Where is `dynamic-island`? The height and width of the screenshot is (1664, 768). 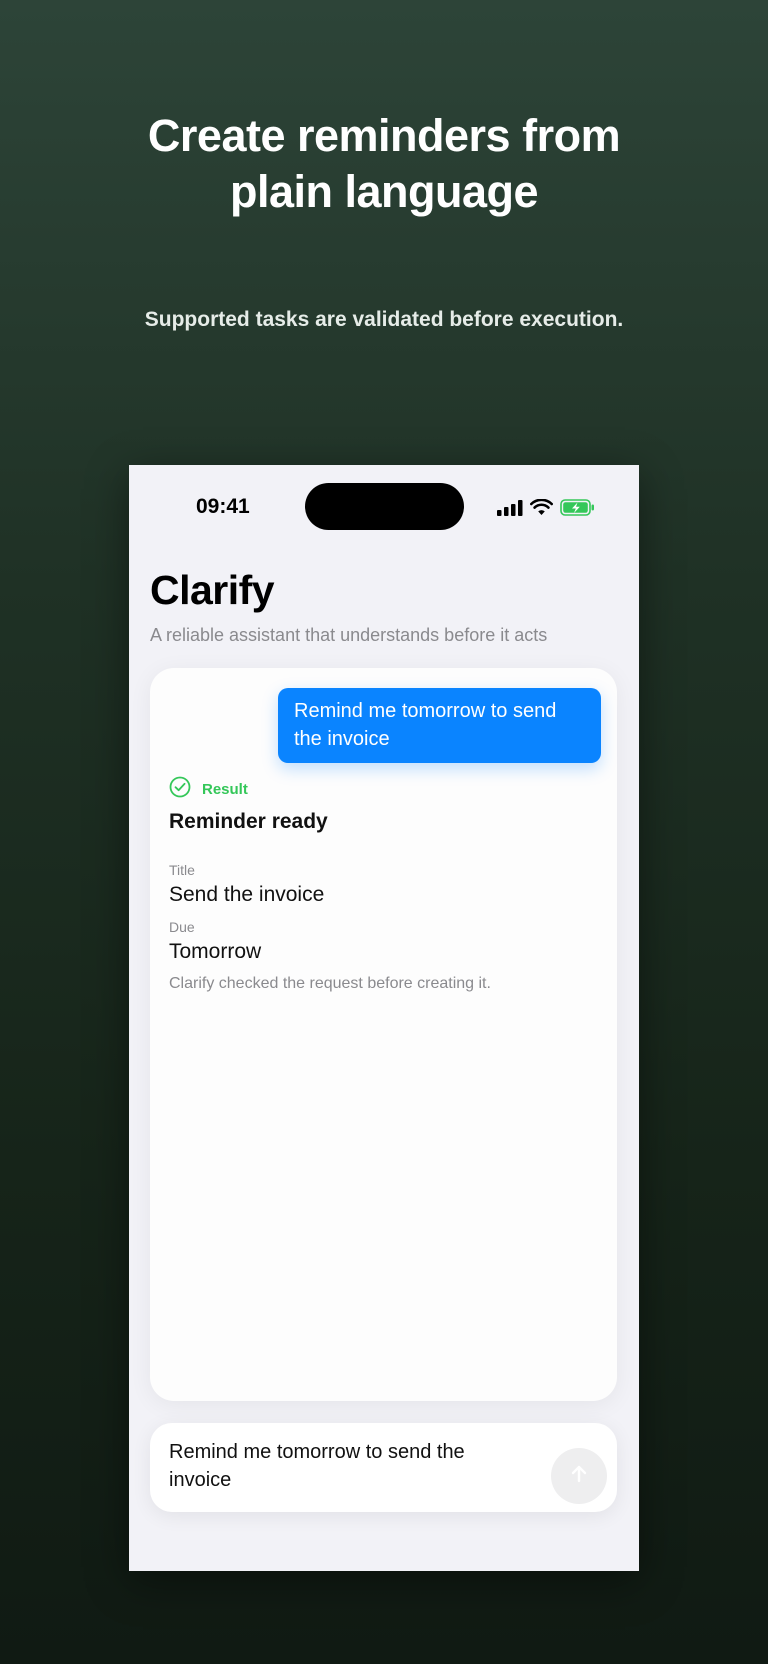
dynamic-island is located at coordinates (384, 506).